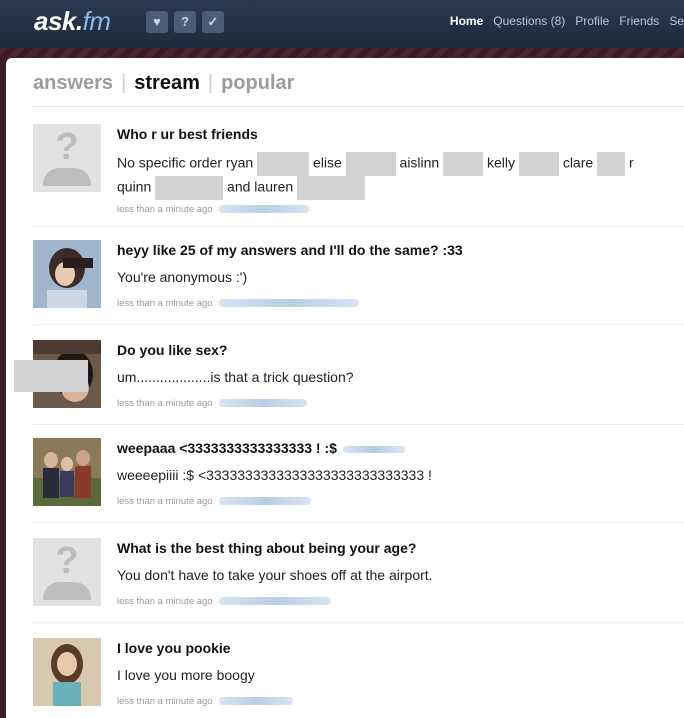 The height and width of the screenshot is (718, 684). What do you see at coordinates (134, 186) in the screenshot?
I see `answer-fragment: quinn` at bounding box center [134, 186].